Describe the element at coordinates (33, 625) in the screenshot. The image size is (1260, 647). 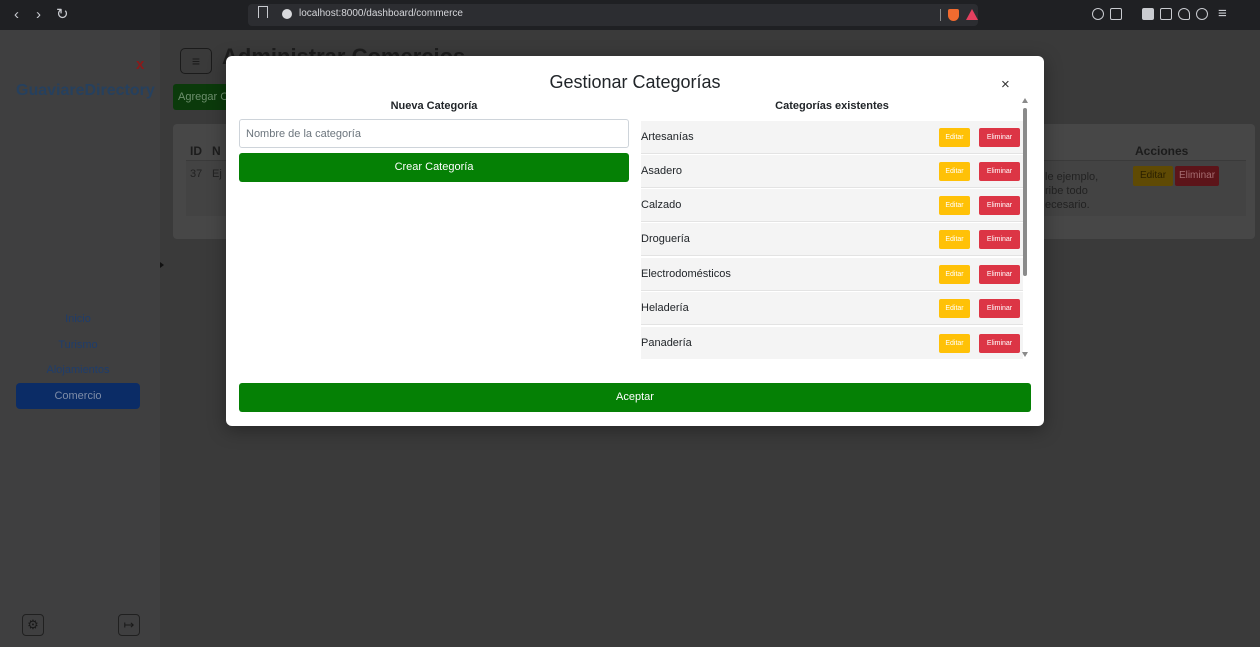
I see `settings-icon: ⚙` at that location.